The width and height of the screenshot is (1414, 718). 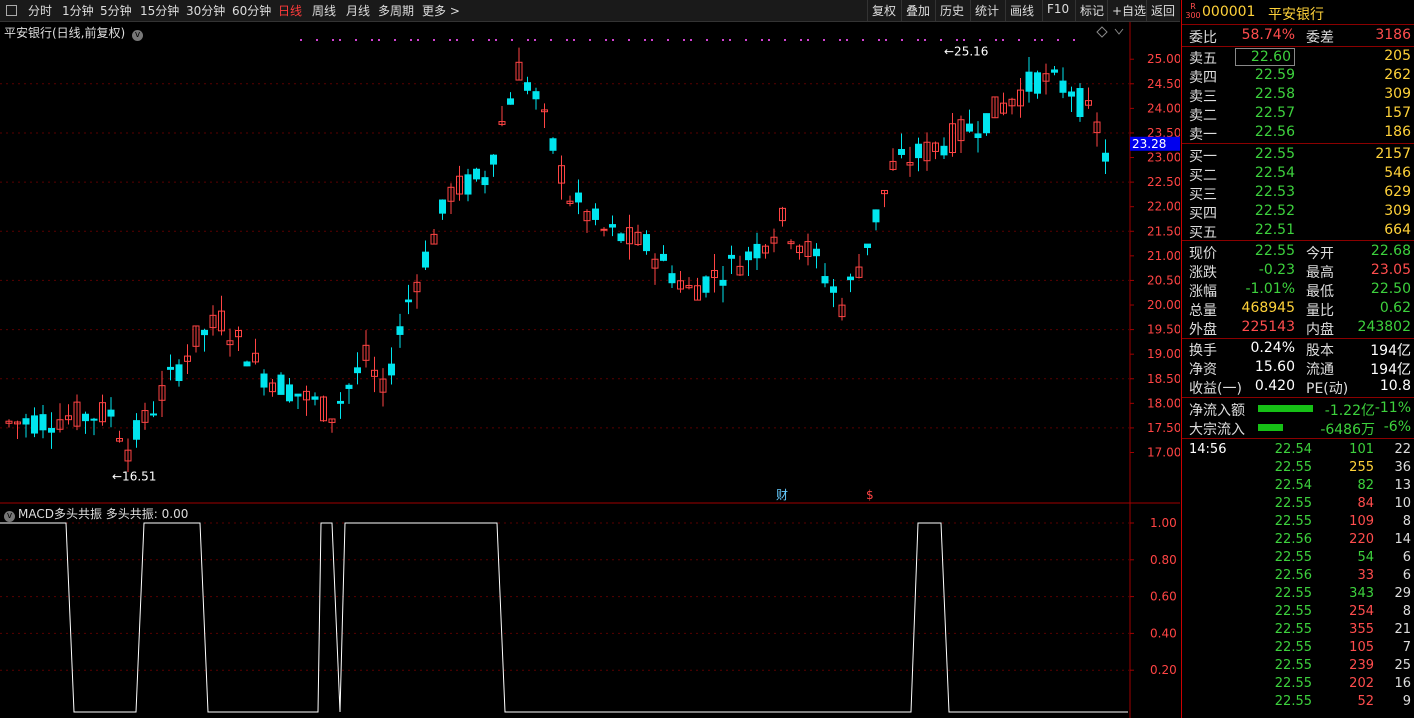 What do you see at coordinates (1129, 10) in the screenshot?
I see `toolbar-button: +自选` at bounding box center [1129, 10].